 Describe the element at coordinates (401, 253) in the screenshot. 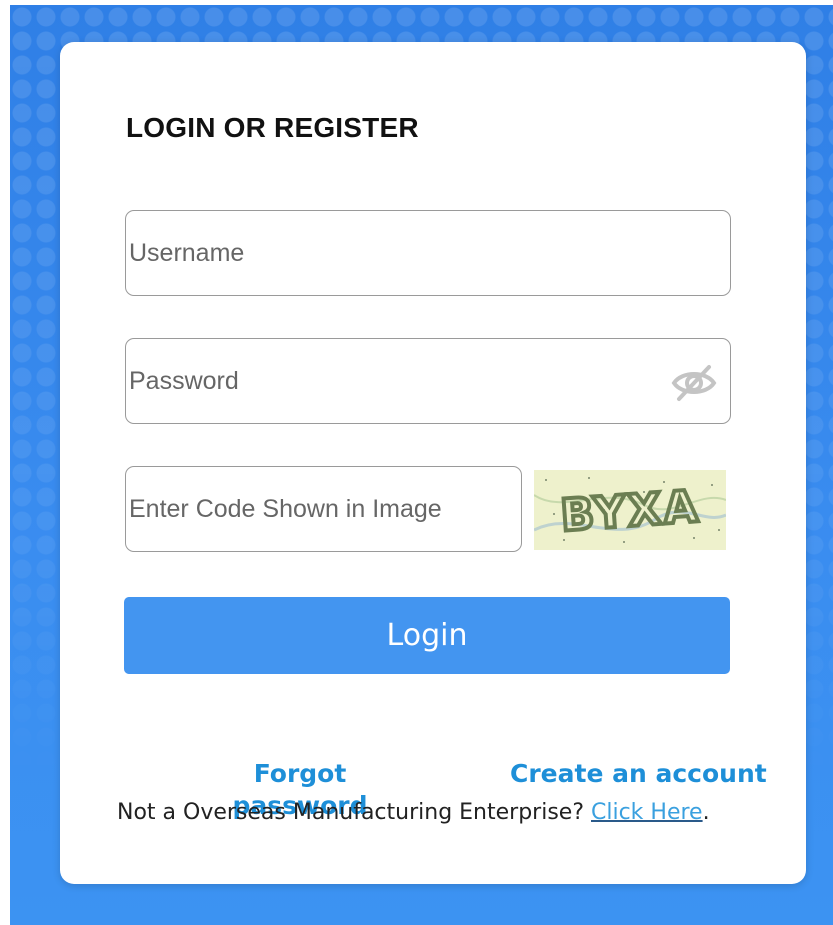

I see `username-input` at that location.